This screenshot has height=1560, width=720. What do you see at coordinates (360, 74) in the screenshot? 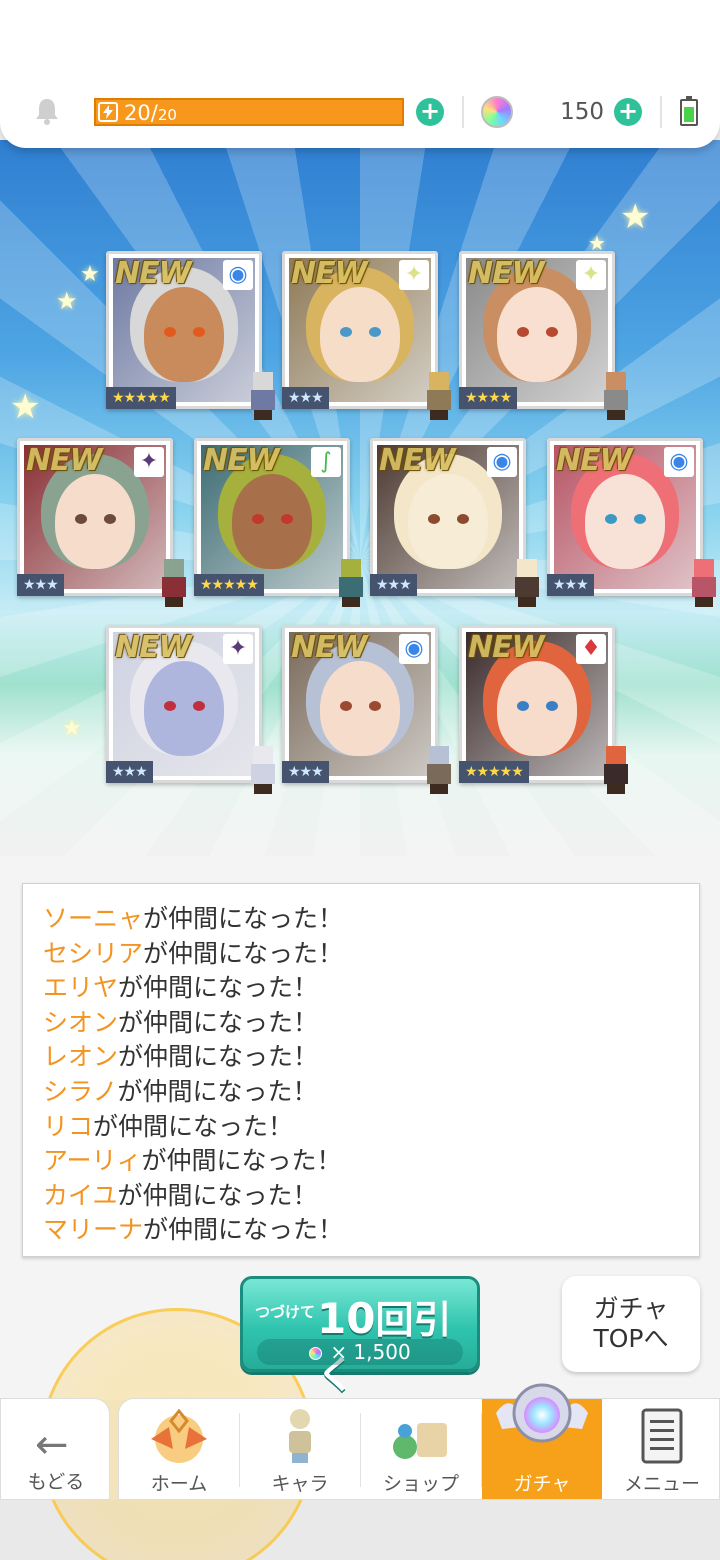
I see `status-bar: 20/20 + 150 +` at bounding box center [360, 74].